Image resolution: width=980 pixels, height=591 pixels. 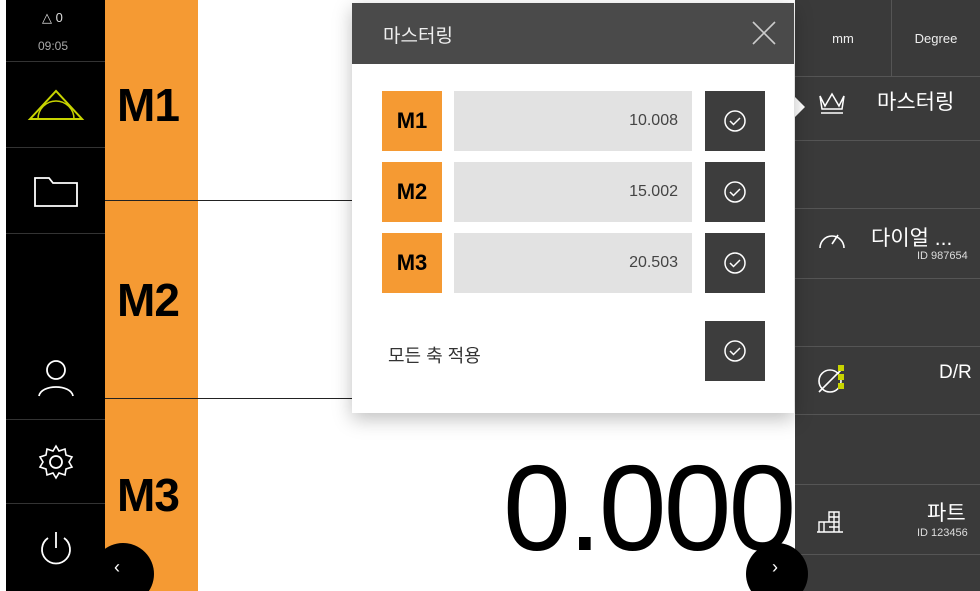 I want to click on axis-tag: M3, so click(x=412, y=263).